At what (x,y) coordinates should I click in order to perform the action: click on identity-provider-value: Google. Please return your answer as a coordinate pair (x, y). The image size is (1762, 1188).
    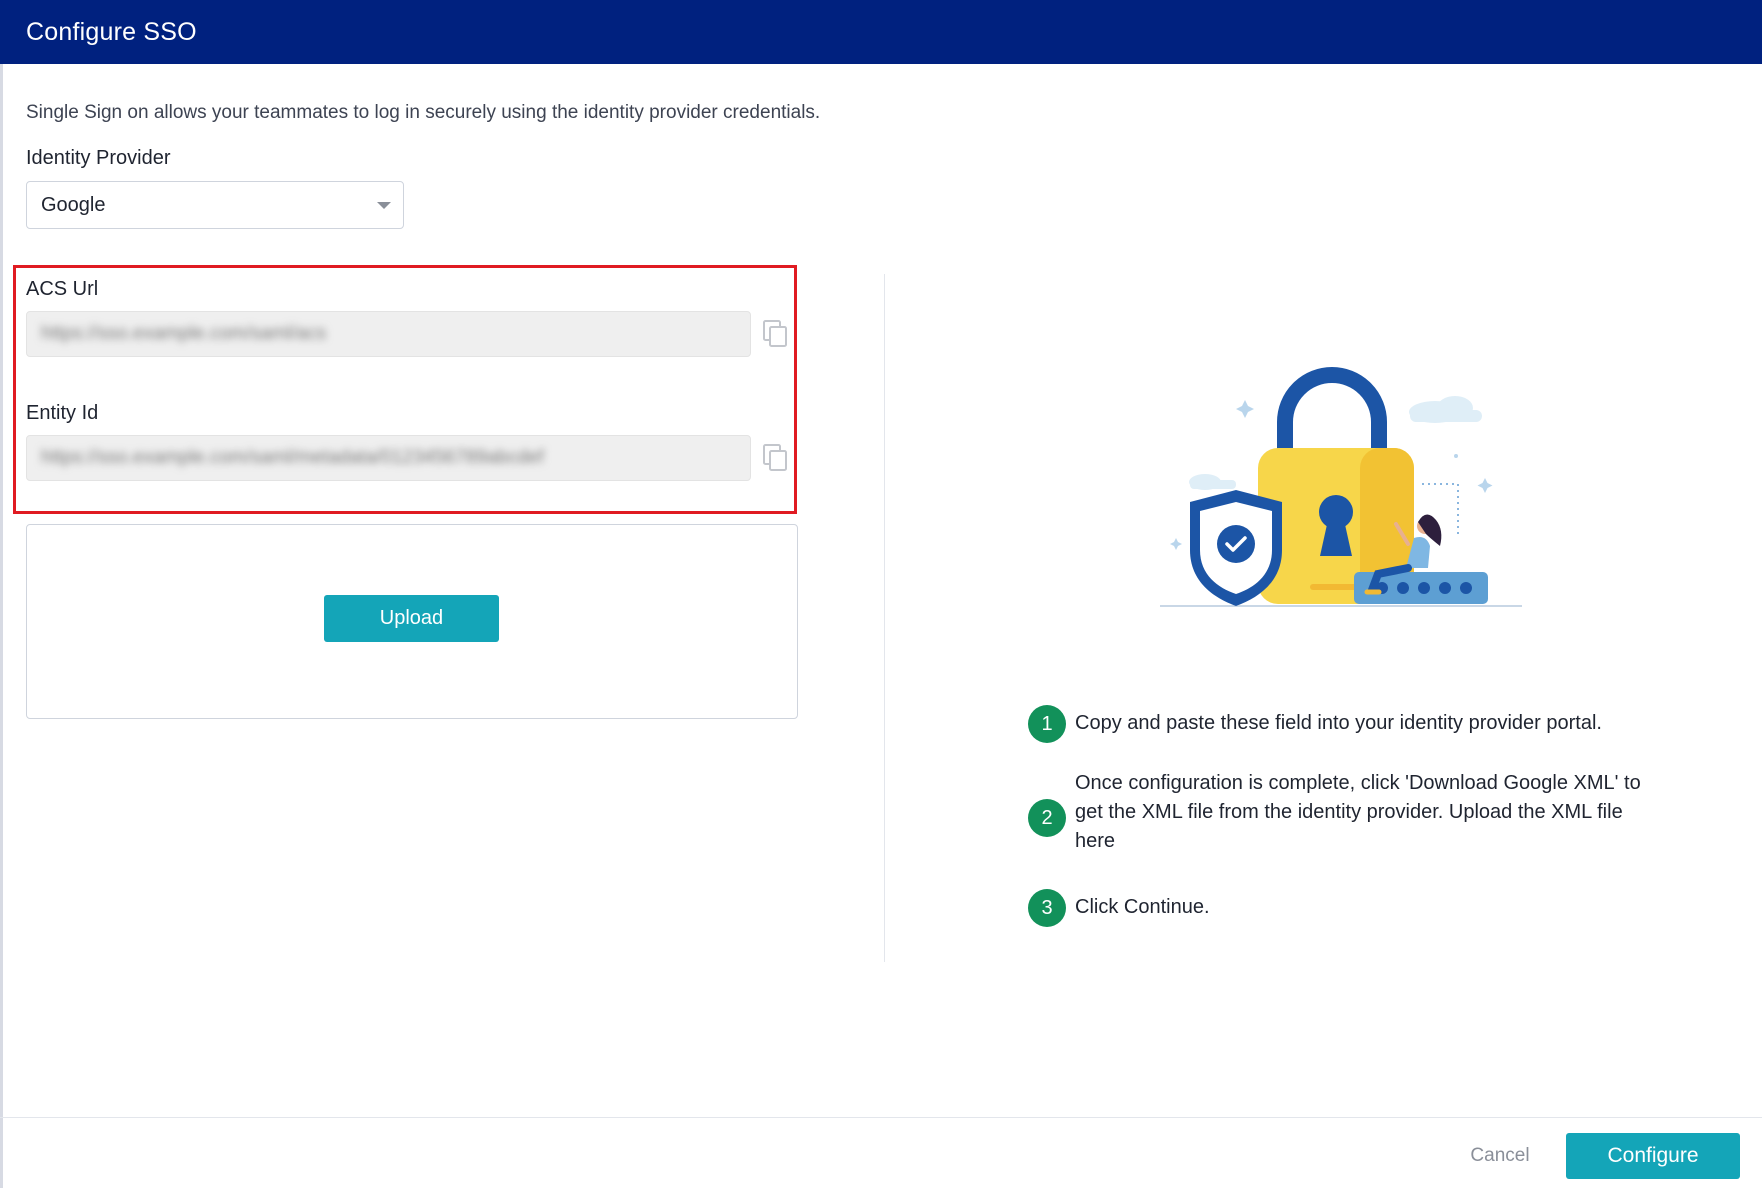
    Looking at the image, I should click on (73, 204).